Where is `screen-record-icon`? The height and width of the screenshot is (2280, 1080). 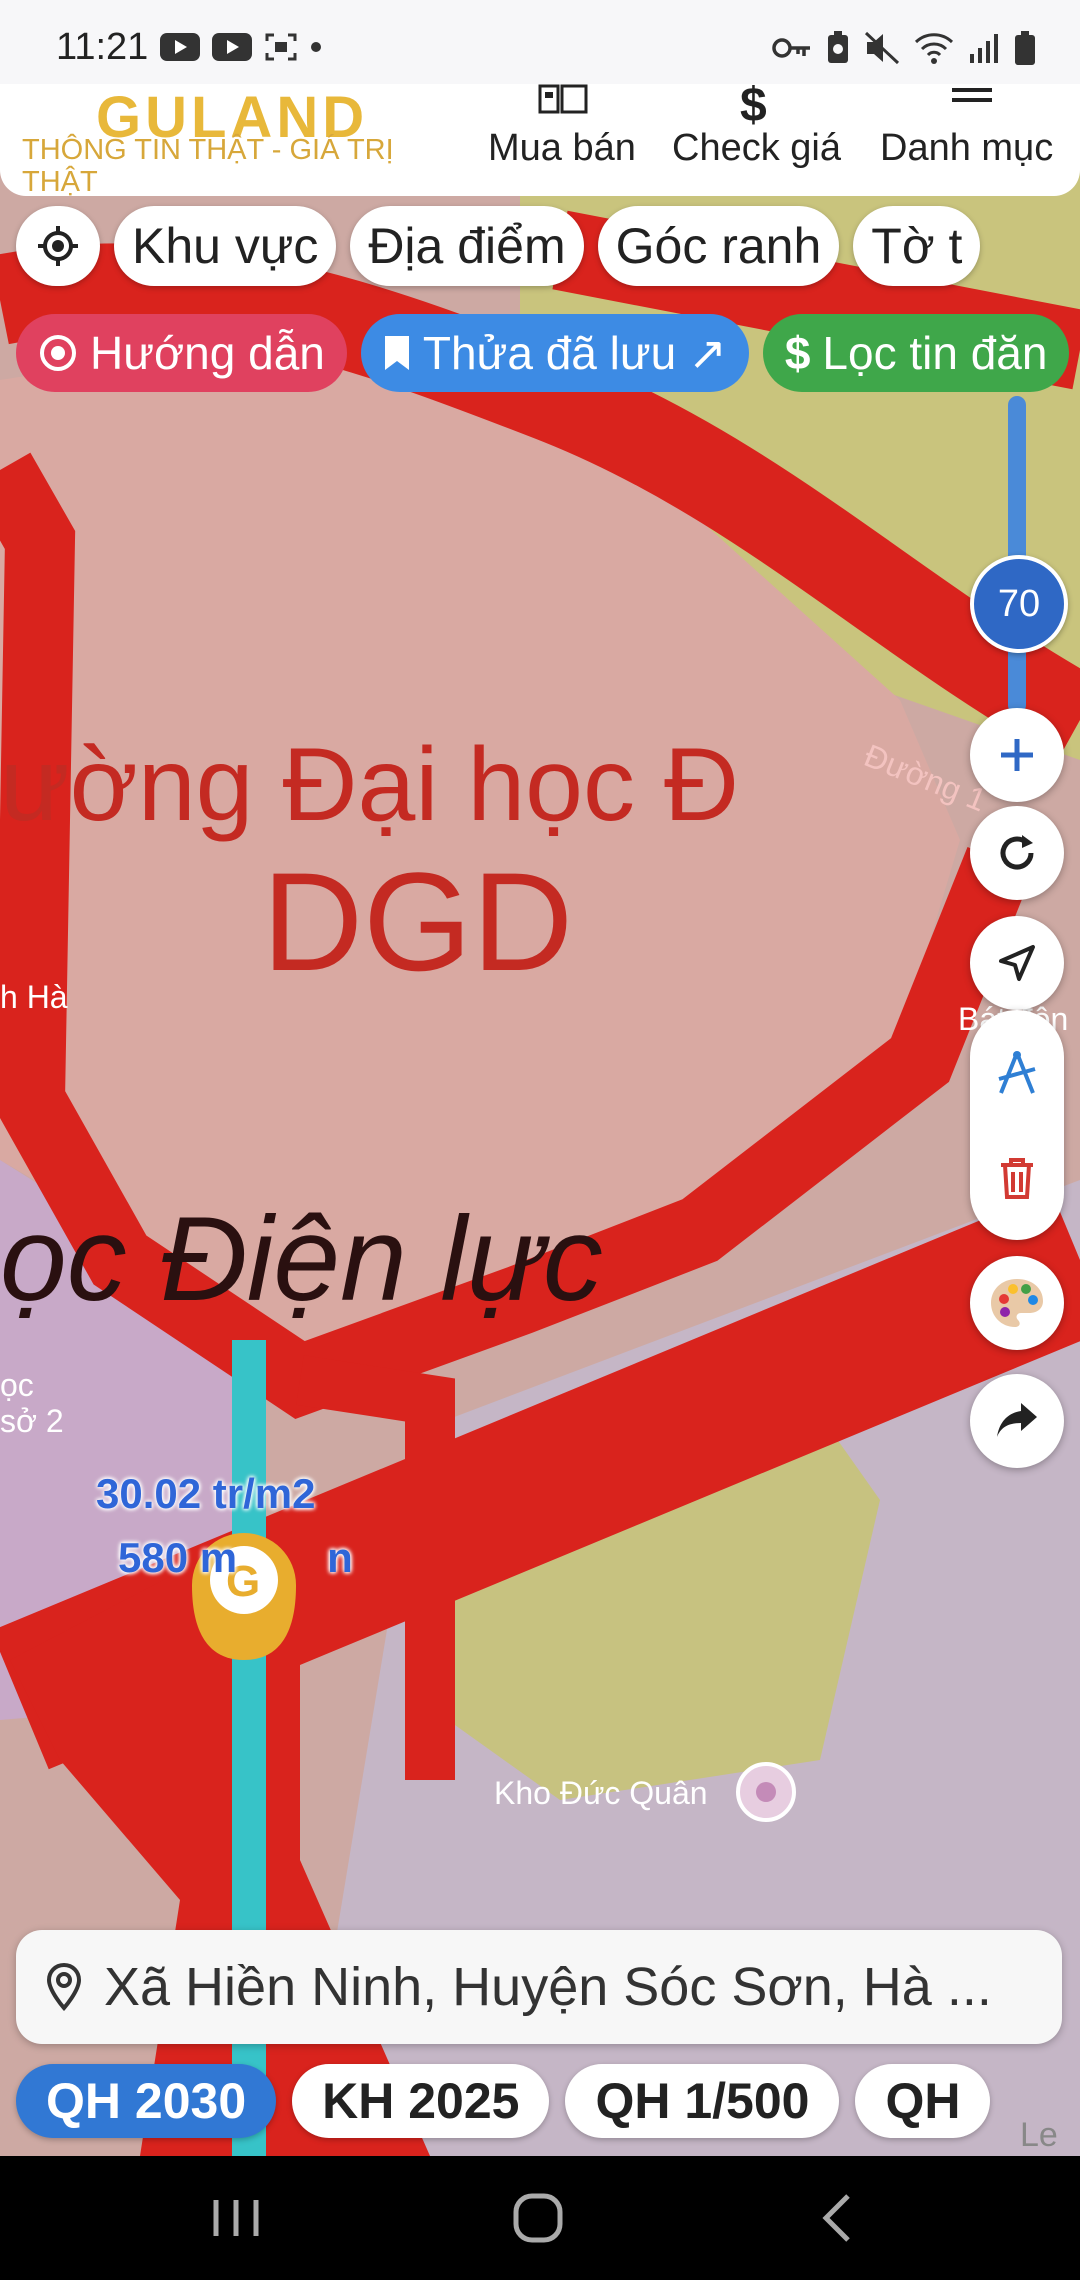 screen-record-icon is located at coordinates (281, 47).